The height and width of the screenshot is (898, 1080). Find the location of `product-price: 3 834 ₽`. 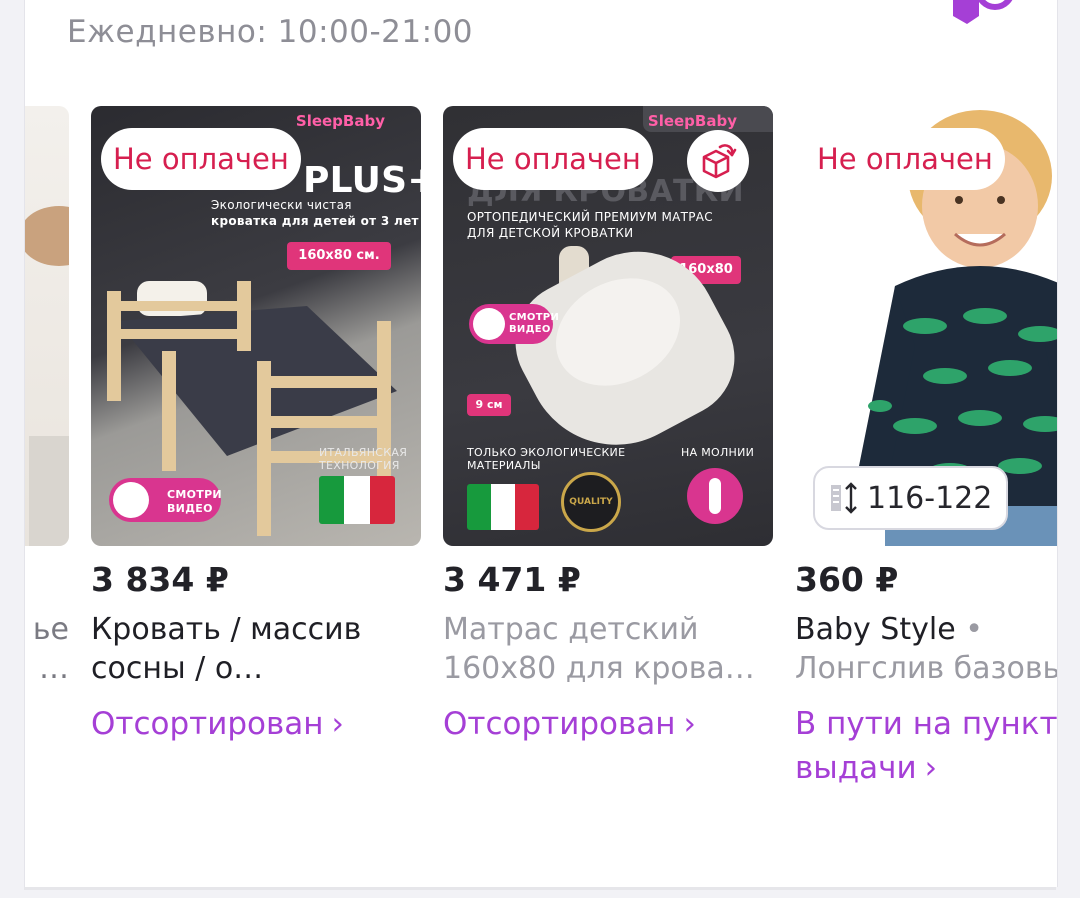

product-price: 3 834 ₽ is located at coordinates (160, 579).